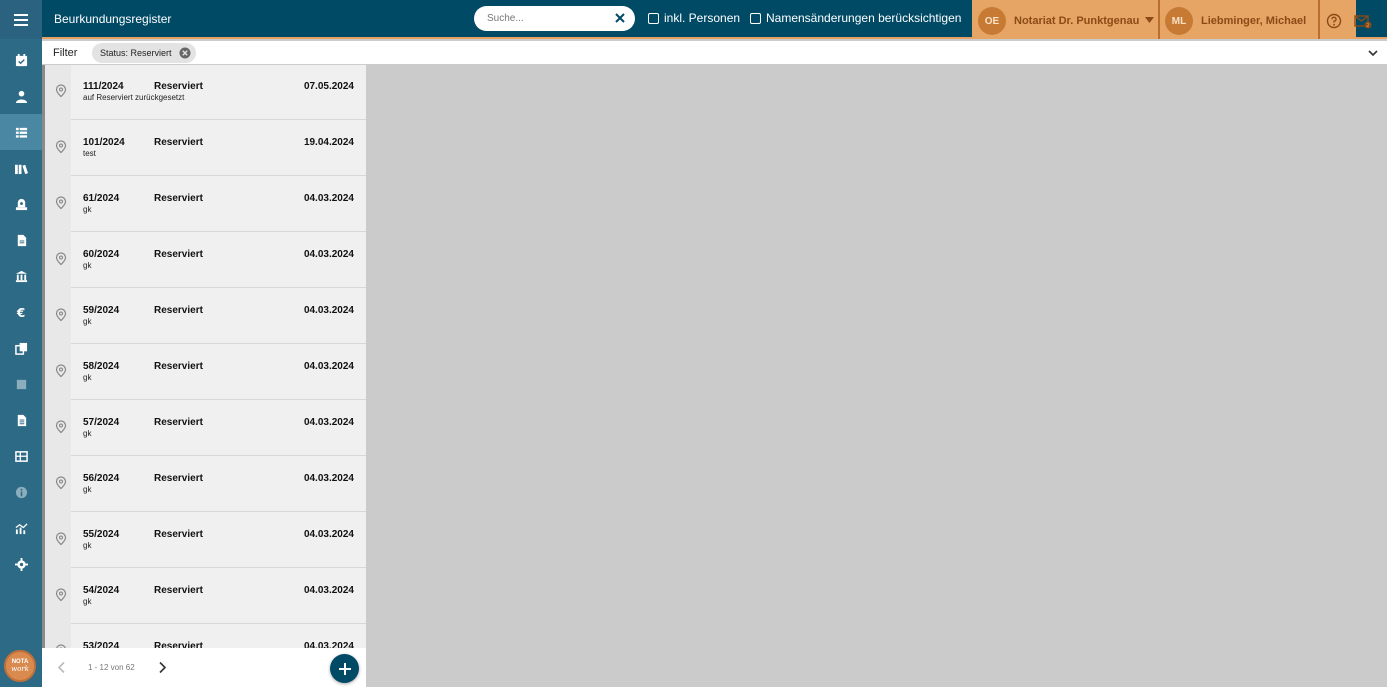 The width and height of the screenshot is (1387, 687). I want to click on chart-icon, so click(21, 528).